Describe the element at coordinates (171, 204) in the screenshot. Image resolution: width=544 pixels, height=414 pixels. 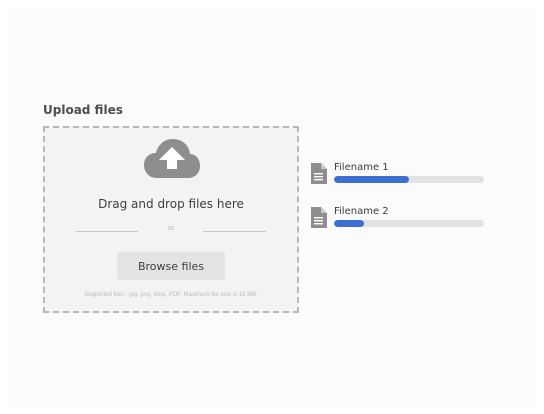
I see `drag-drop-text: Drag and drop files here` at that location.